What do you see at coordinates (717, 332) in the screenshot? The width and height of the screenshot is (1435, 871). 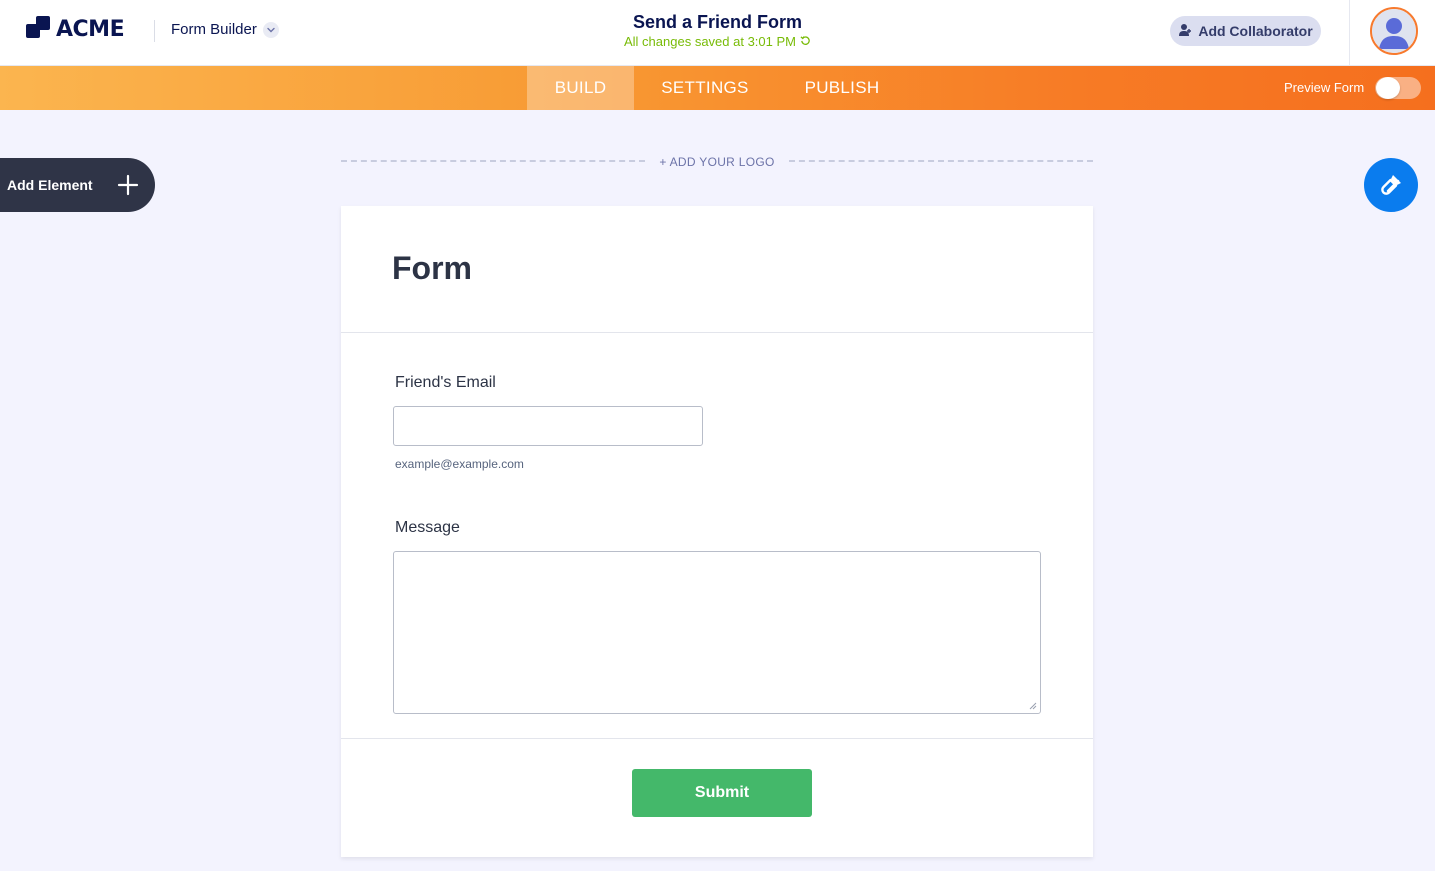 I see `heading-divider` at bounding box center [717, 332].